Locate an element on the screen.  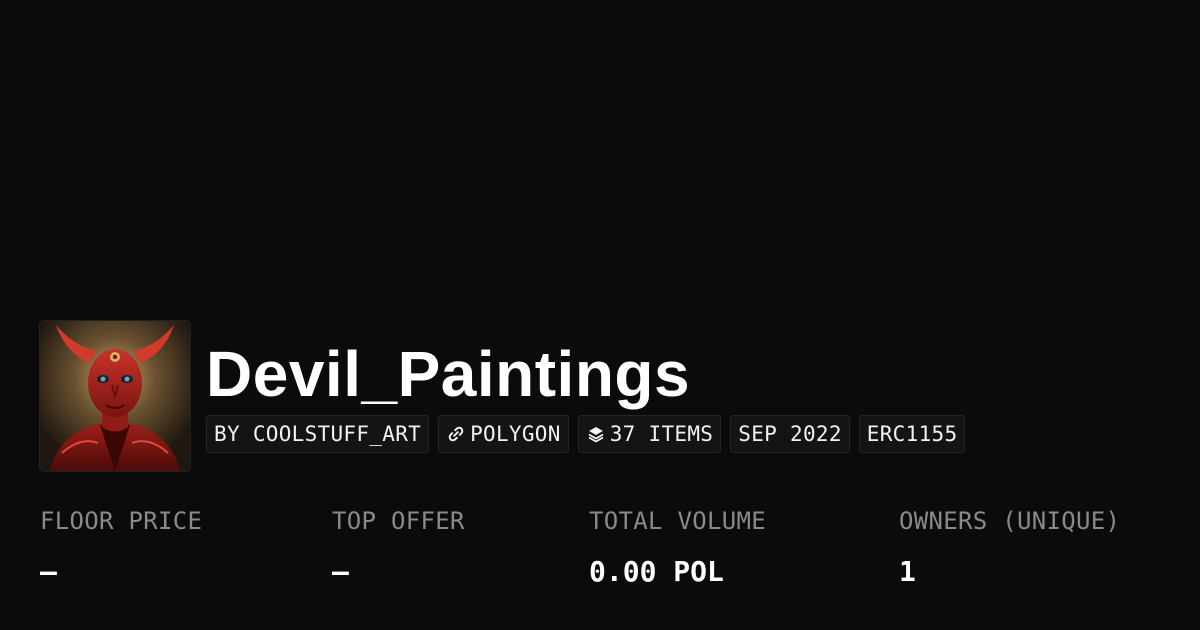
chain-label: POLYGON is located at coordinates (515, 434).